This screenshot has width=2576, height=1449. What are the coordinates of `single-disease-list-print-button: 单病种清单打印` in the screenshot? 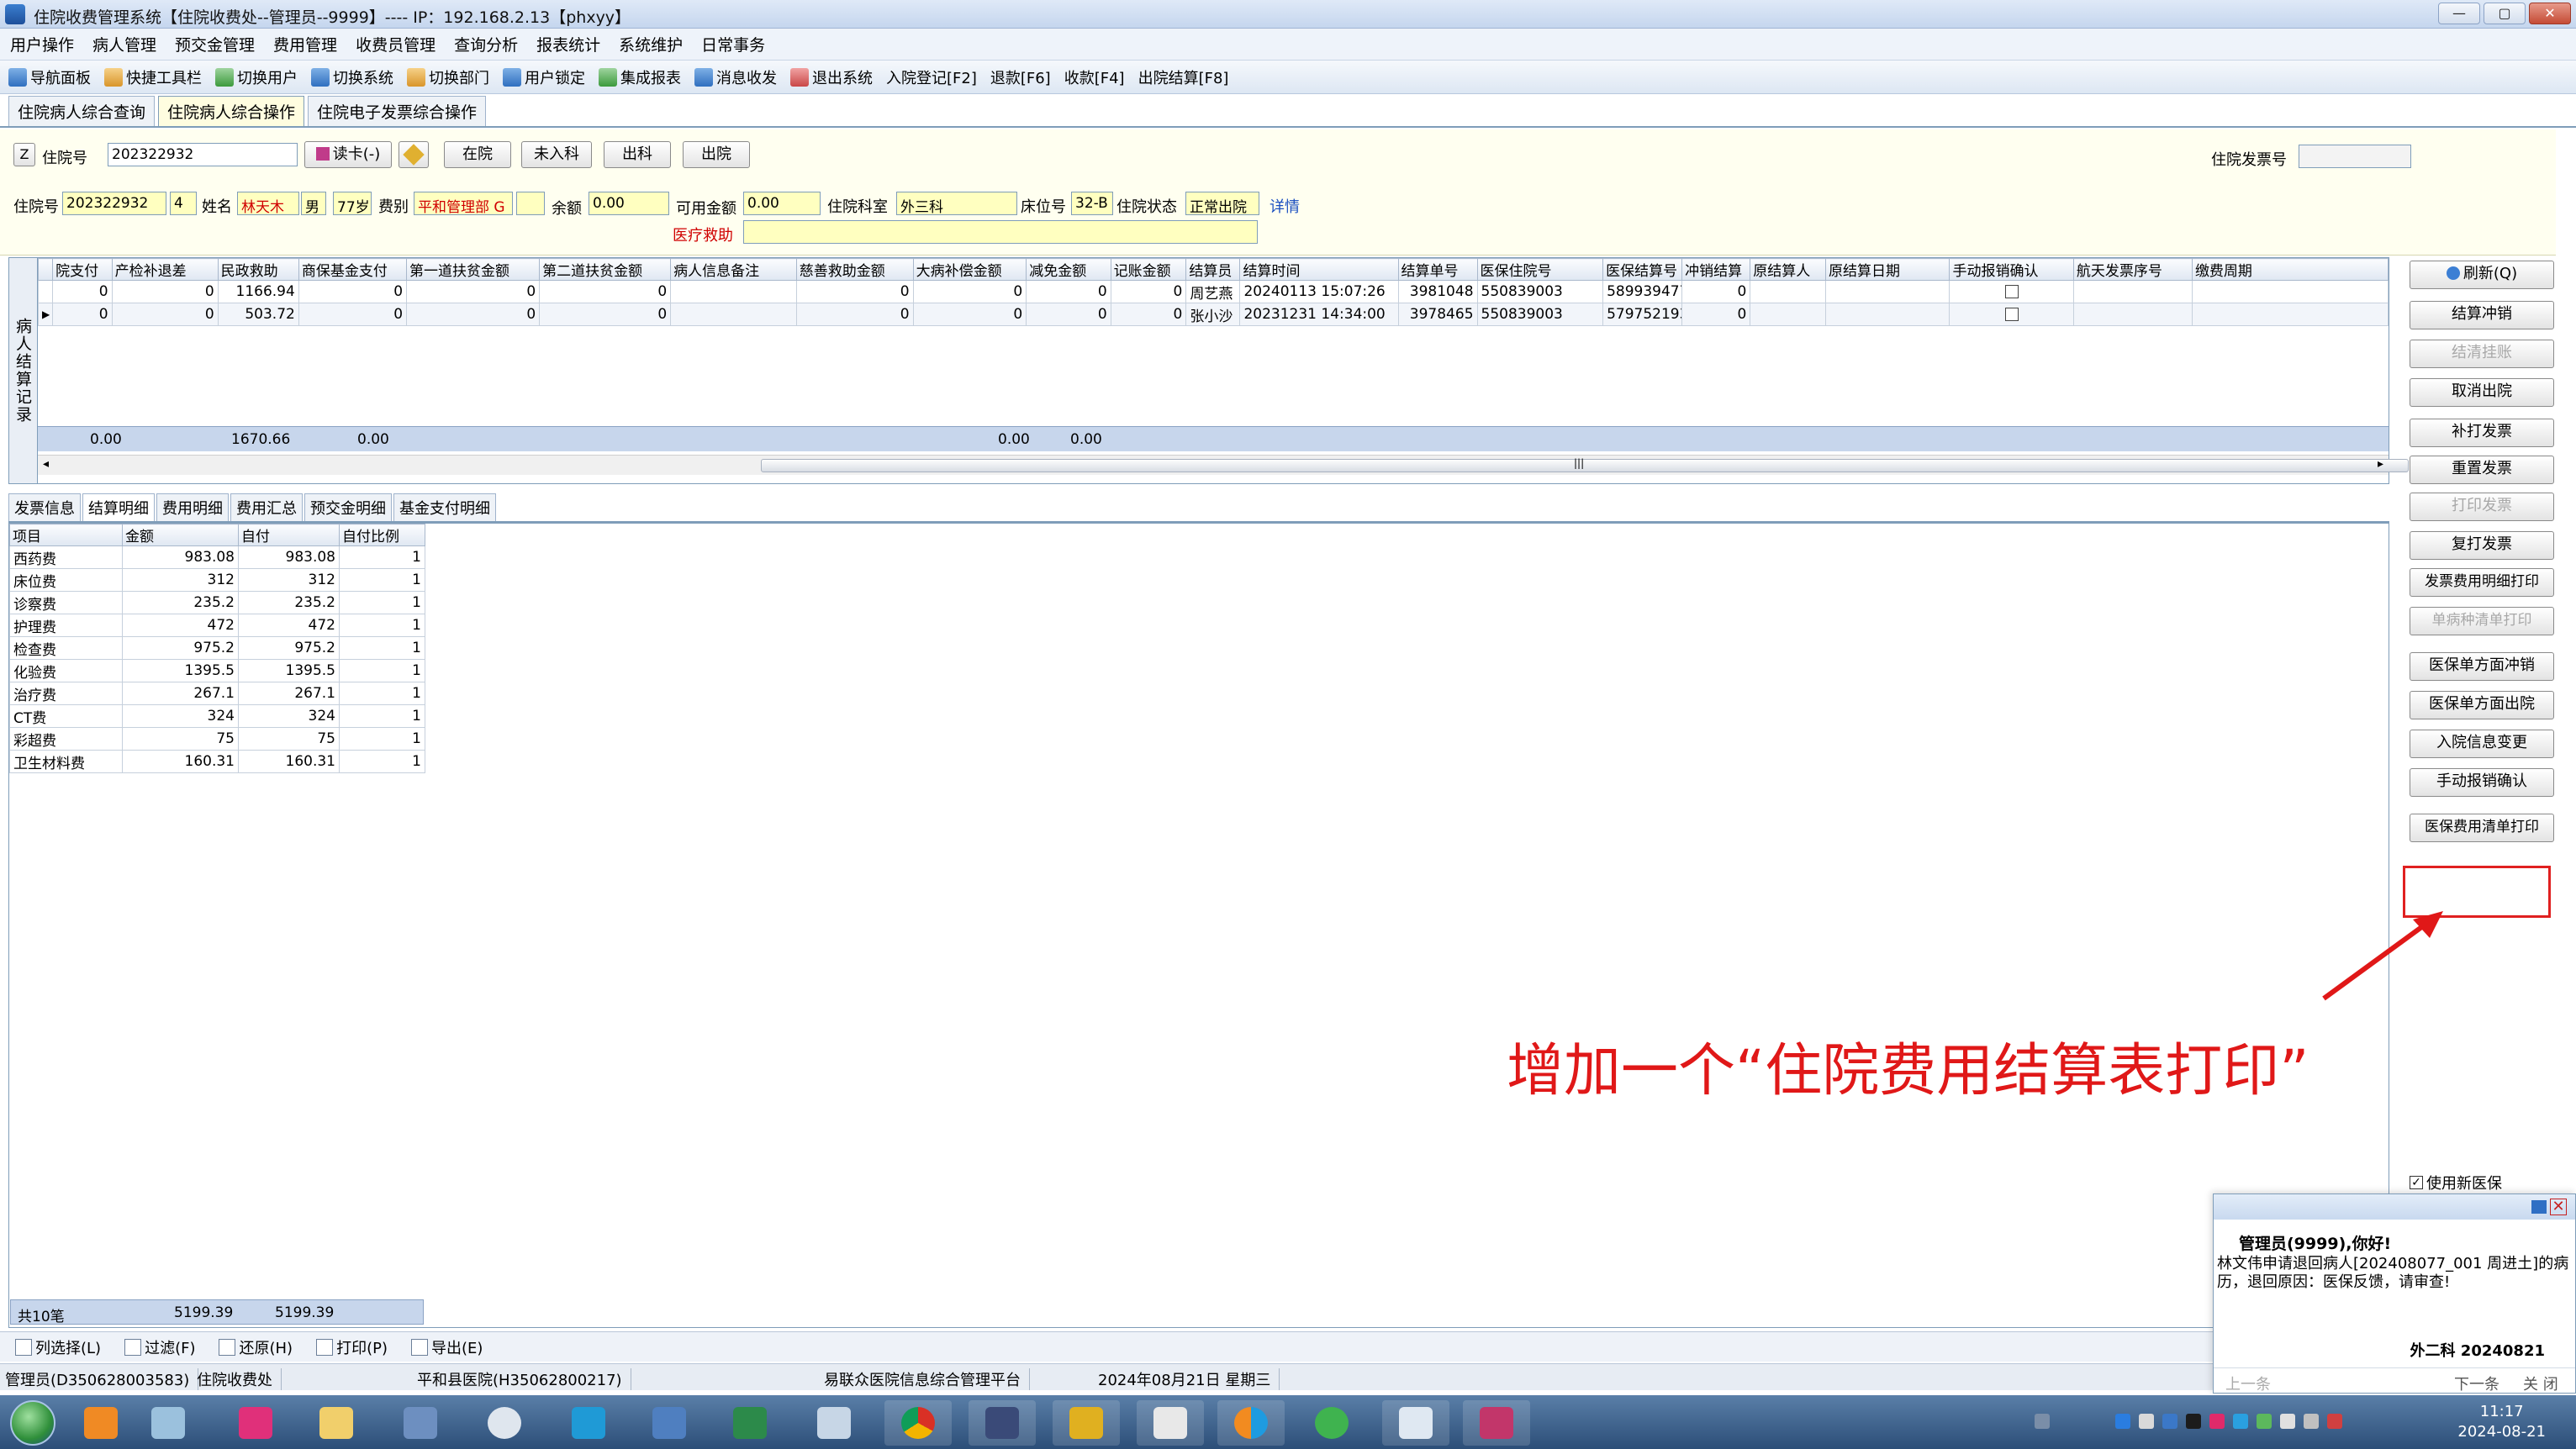 It's located at (2482, 621).